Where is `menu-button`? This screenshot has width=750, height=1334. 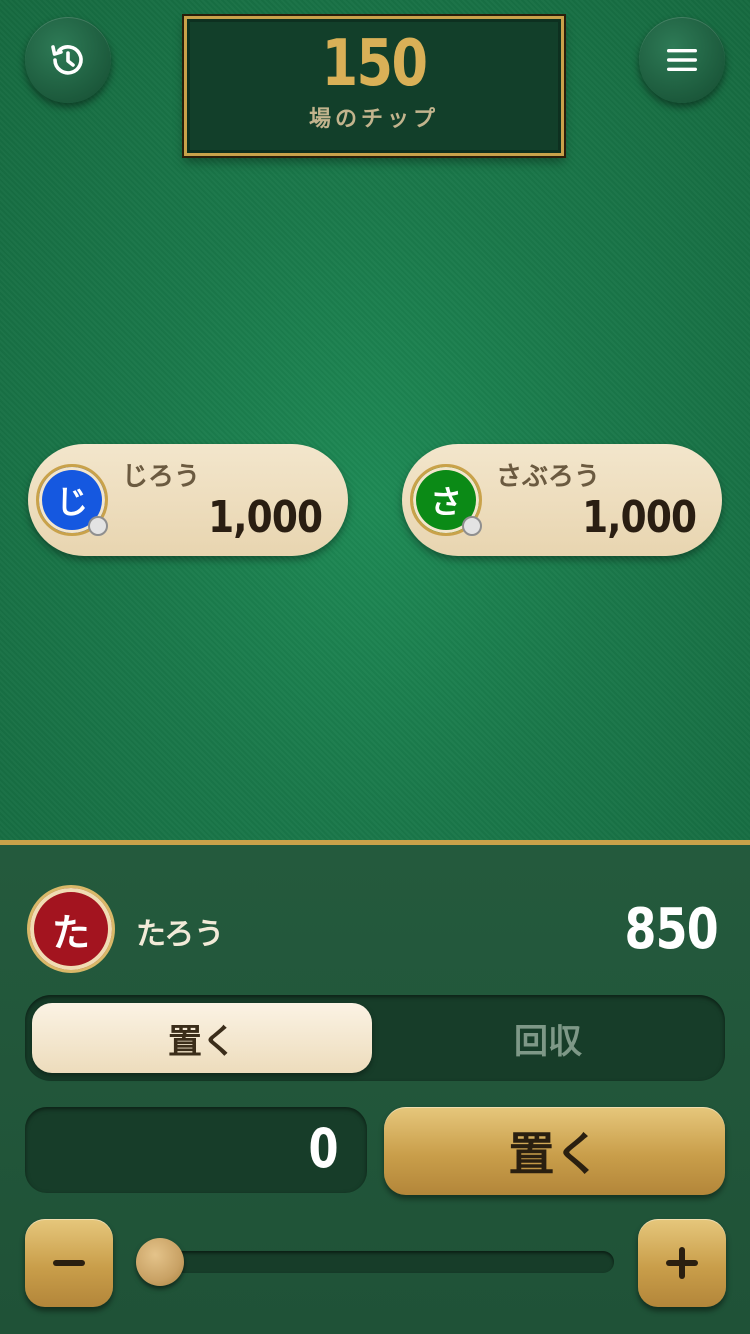
menu-button is located at coordinates (682, 60).